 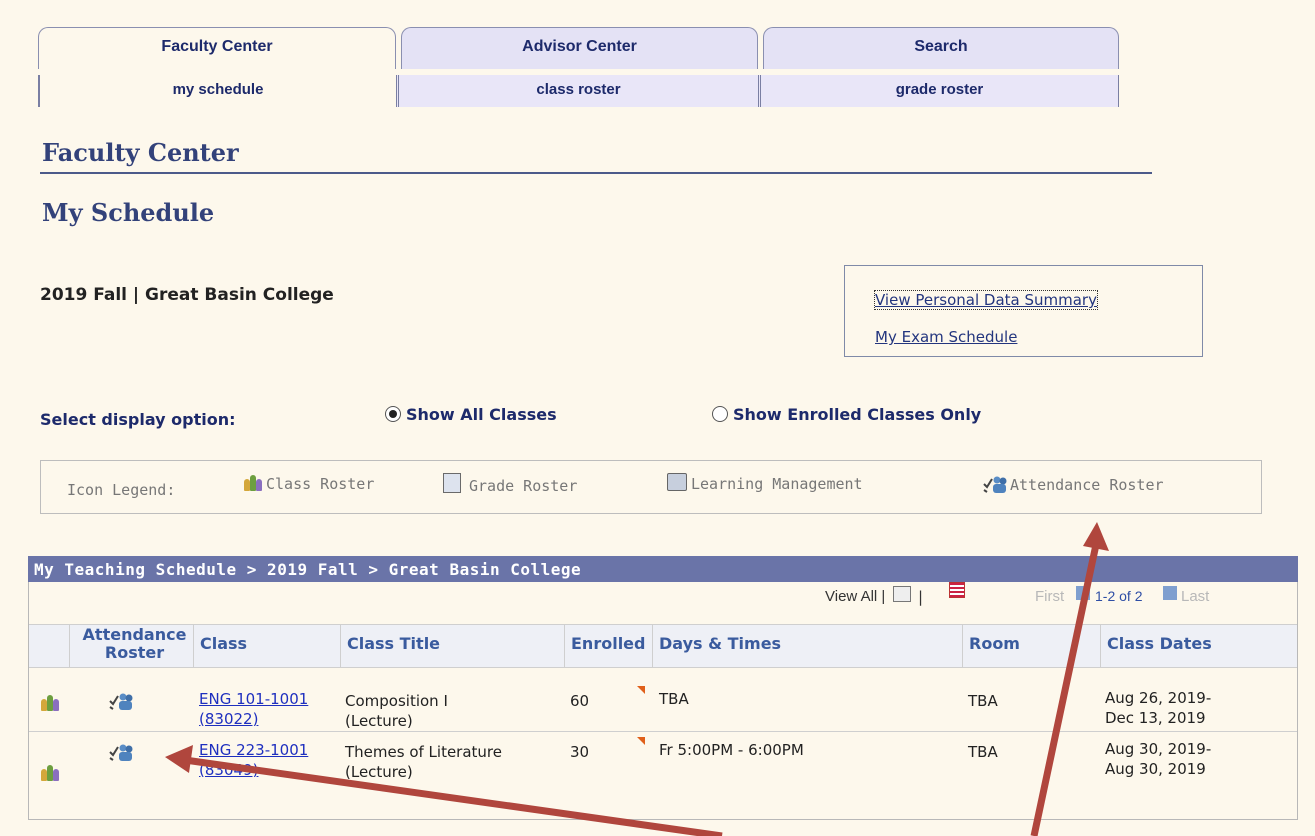 I want to click on legend-learning-management-text: Learning Management, so click(x=777, y=484).